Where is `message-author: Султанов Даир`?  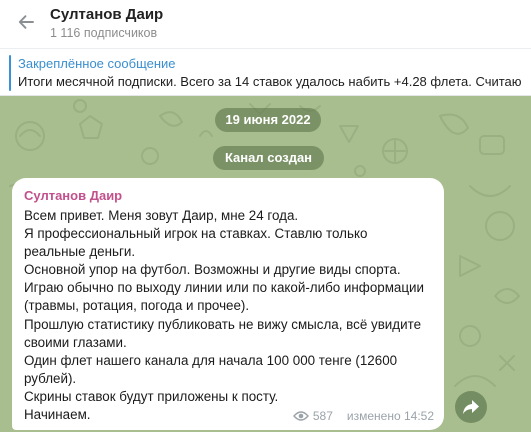
message-author: Султанов Даир is located at coordinates (228, 195).